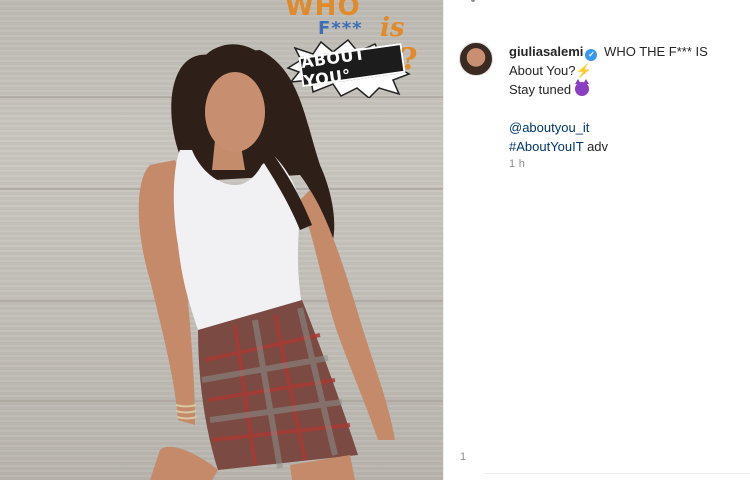 This screenshot has width=750, height=480. Describe the element at coordinates (540, 89) in the screenshot. I see `caption-text-line3: Stay tuned` at that location.